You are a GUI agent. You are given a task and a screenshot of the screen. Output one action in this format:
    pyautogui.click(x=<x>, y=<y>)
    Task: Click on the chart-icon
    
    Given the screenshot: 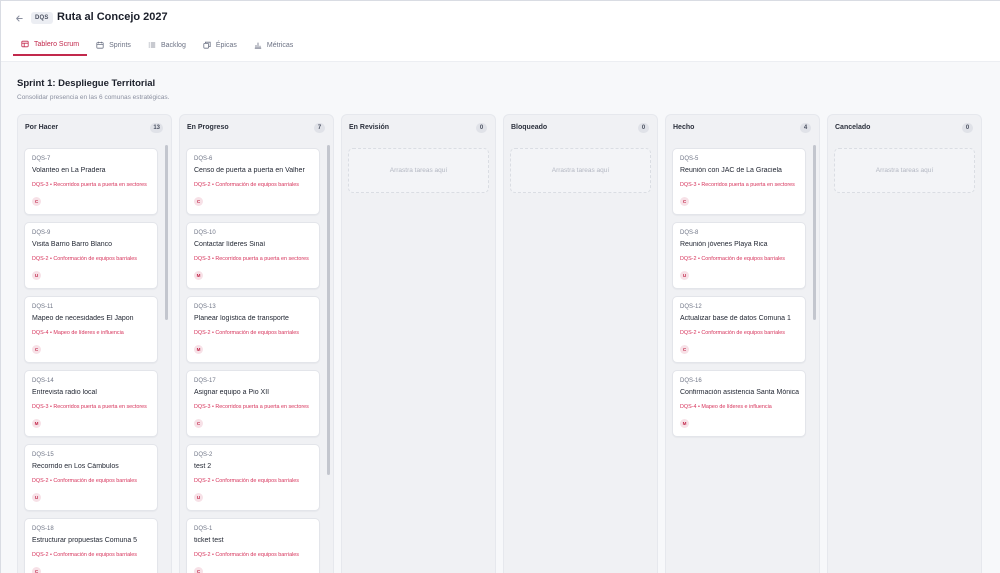 What is the action you would take?
    pyautogui.click(x=258, y=45)
    